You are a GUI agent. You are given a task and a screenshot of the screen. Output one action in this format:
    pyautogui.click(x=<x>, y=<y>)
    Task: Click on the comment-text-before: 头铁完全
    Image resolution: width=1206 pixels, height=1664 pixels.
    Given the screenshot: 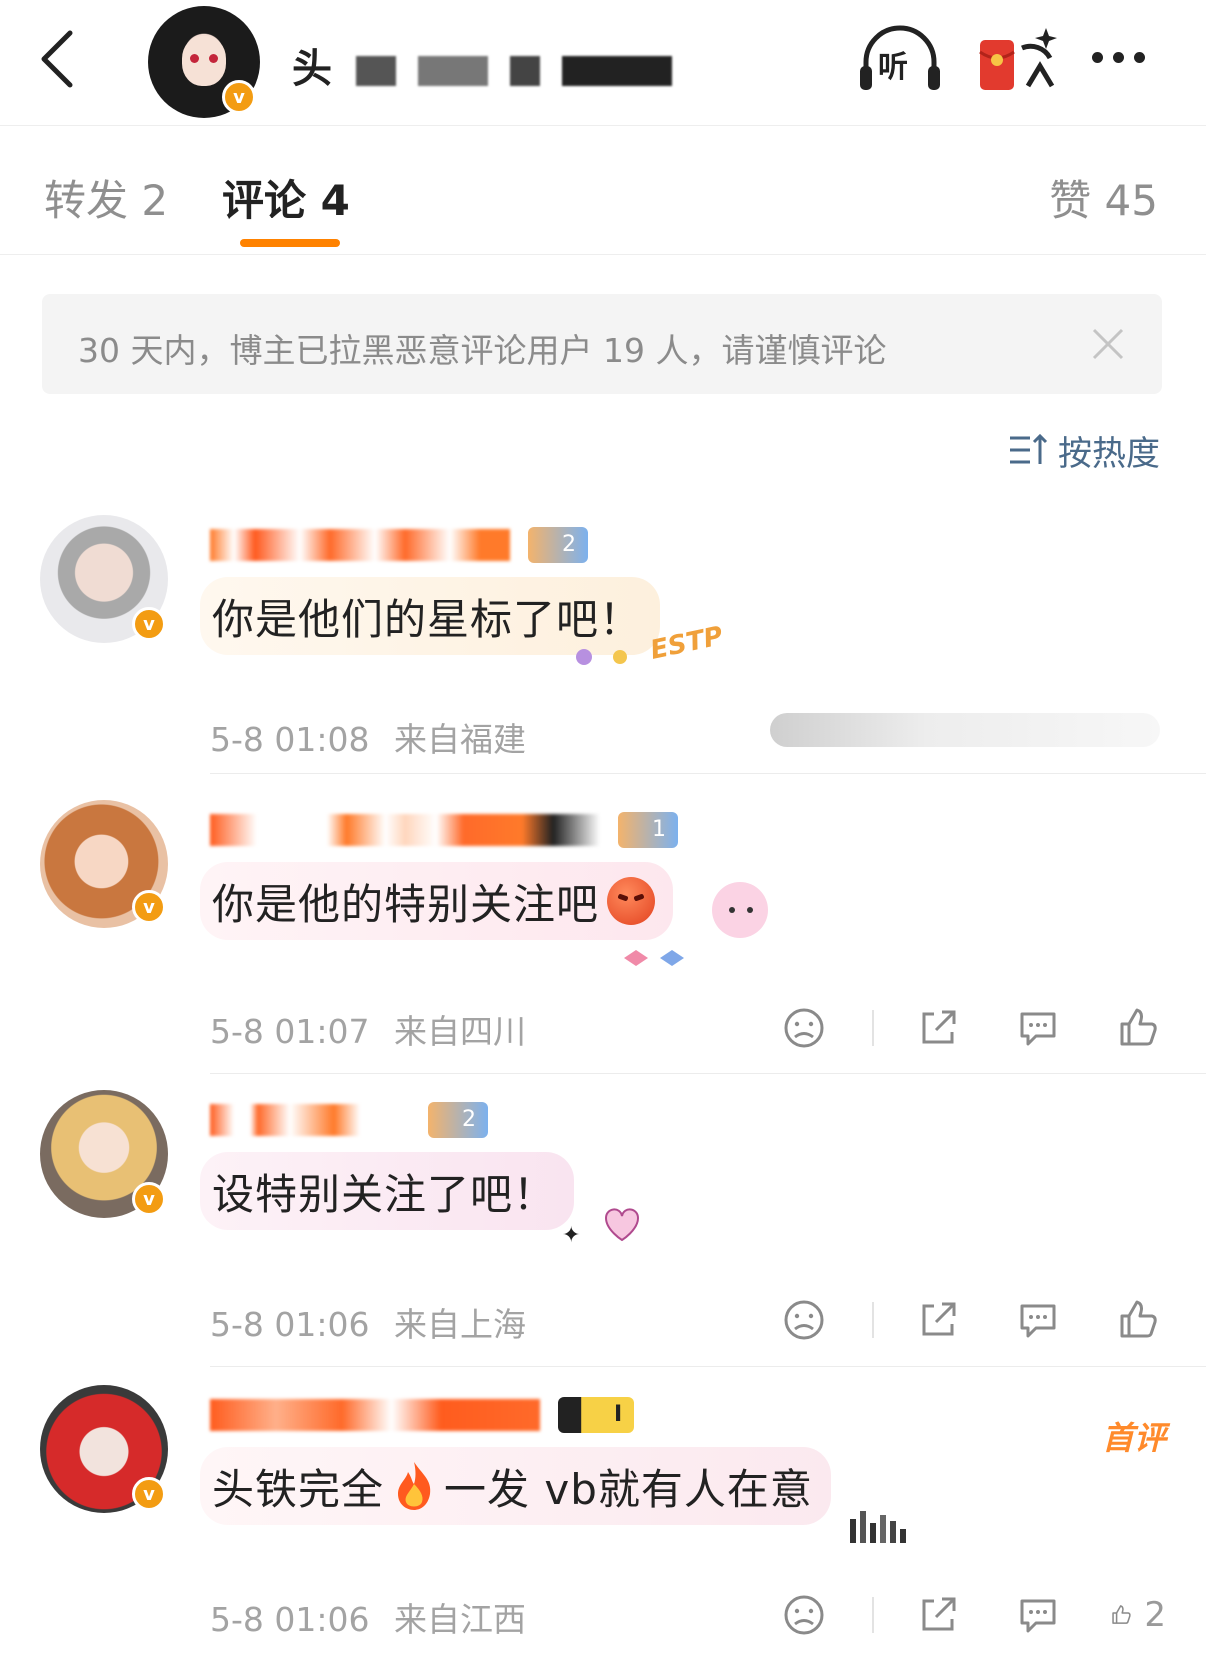 What is the action you would take?
    pyautogui.click(x=298, y=1489)
    